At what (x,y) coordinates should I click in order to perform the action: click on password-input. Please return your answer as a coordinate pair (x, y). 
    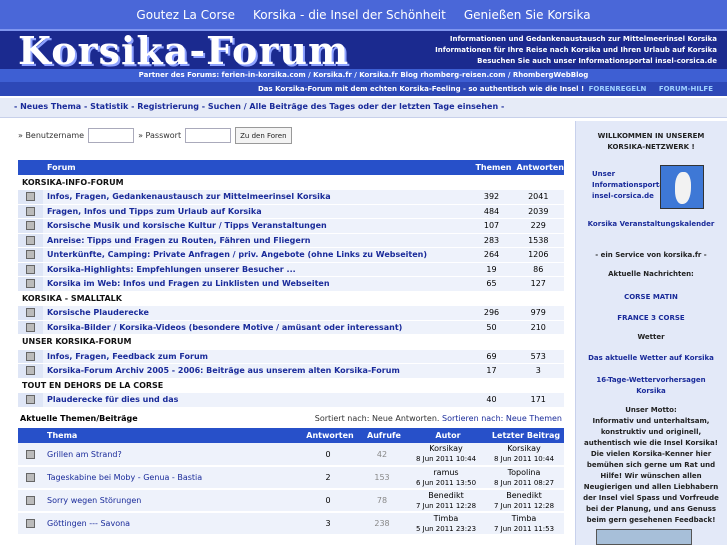
    Looking at the image, I should click on (208, 135).